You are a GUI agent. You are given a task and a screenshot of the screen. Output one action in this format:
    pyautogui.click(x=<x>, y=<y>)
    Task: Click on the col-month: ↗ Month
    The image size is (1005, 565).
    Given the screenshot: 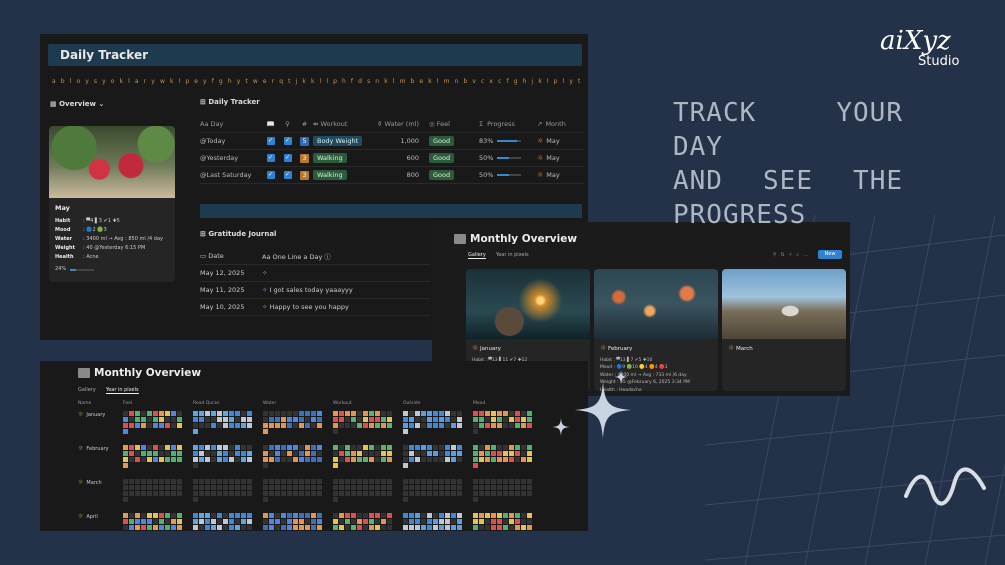 What is the action you would take?
    pyautogui.click(x=557, y=124)
    